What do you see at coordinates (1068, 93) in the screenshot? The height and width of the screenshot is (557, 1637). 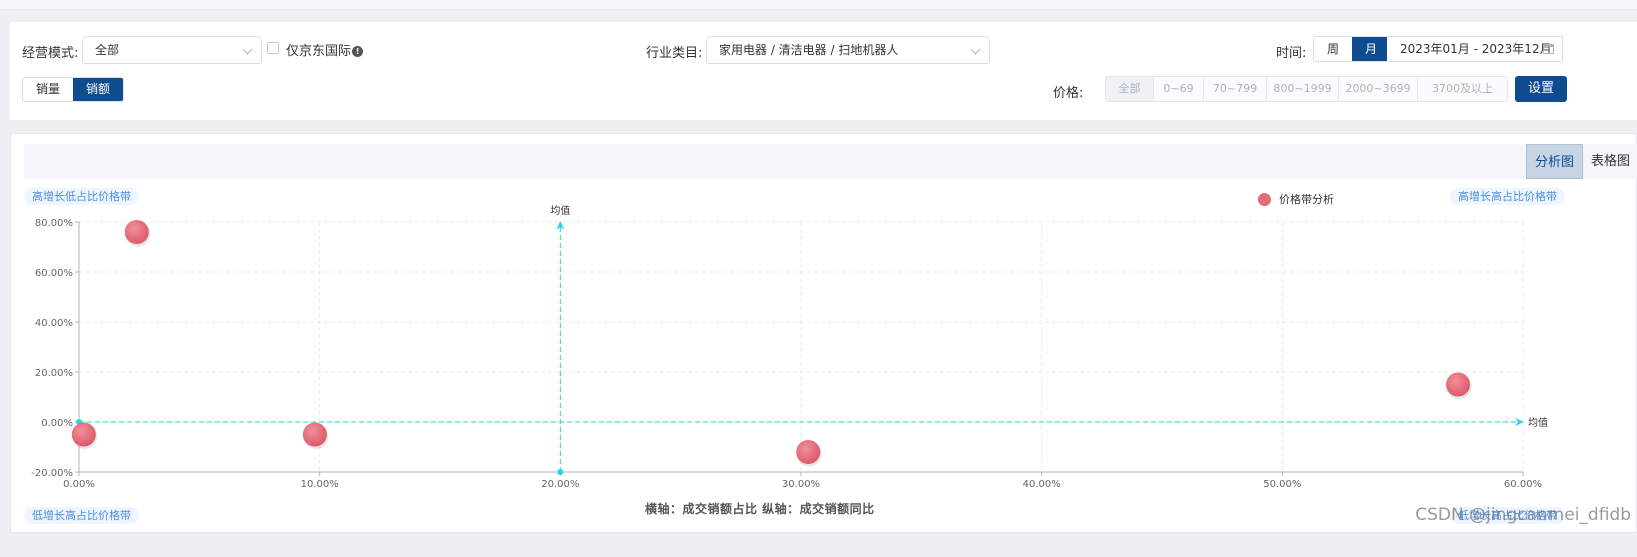 I see `price-label: 价格:` at bounding box center [1068, 93].